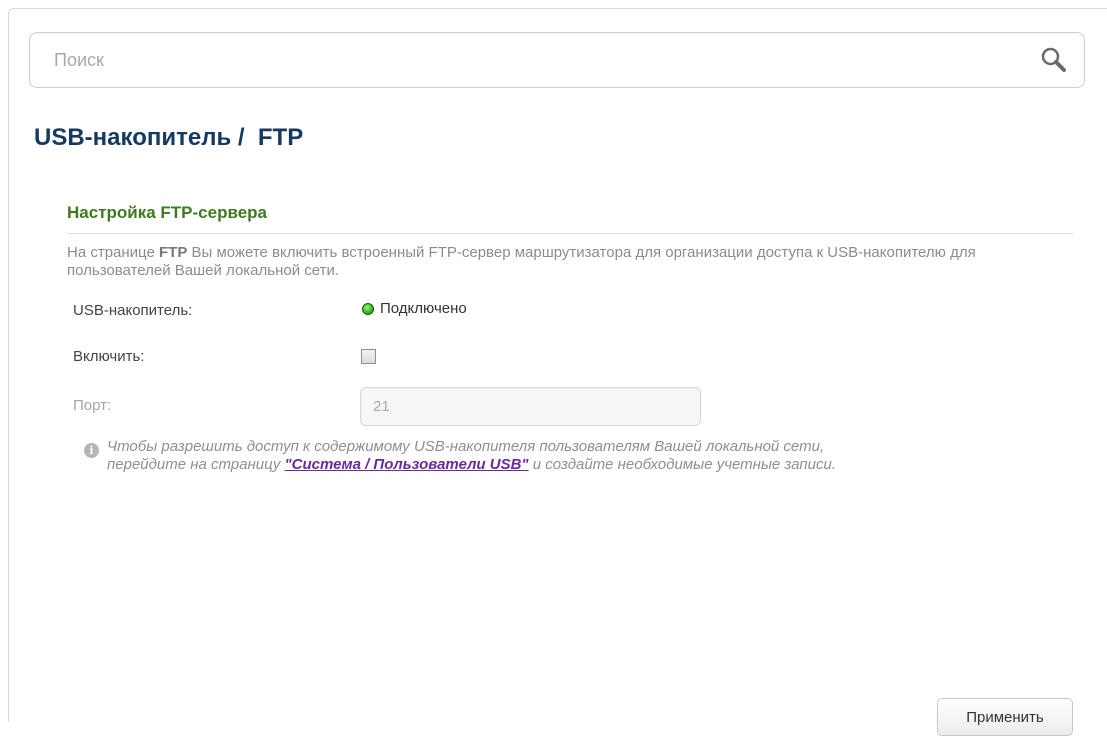 This screenshot has width=1107, height=736. What do you see at coordinates (368, 356) in the screenshot?
I see `enable-checkbox` at bounding box center [368, 356].